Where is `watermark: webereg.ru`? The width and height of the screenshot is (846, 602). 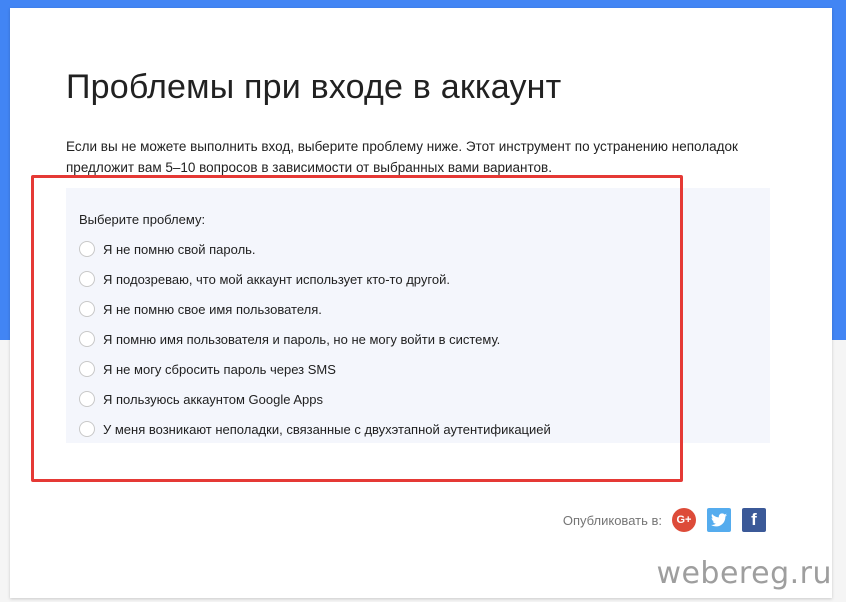 watermark: webereg.ru is located at coordinates (744, 573).